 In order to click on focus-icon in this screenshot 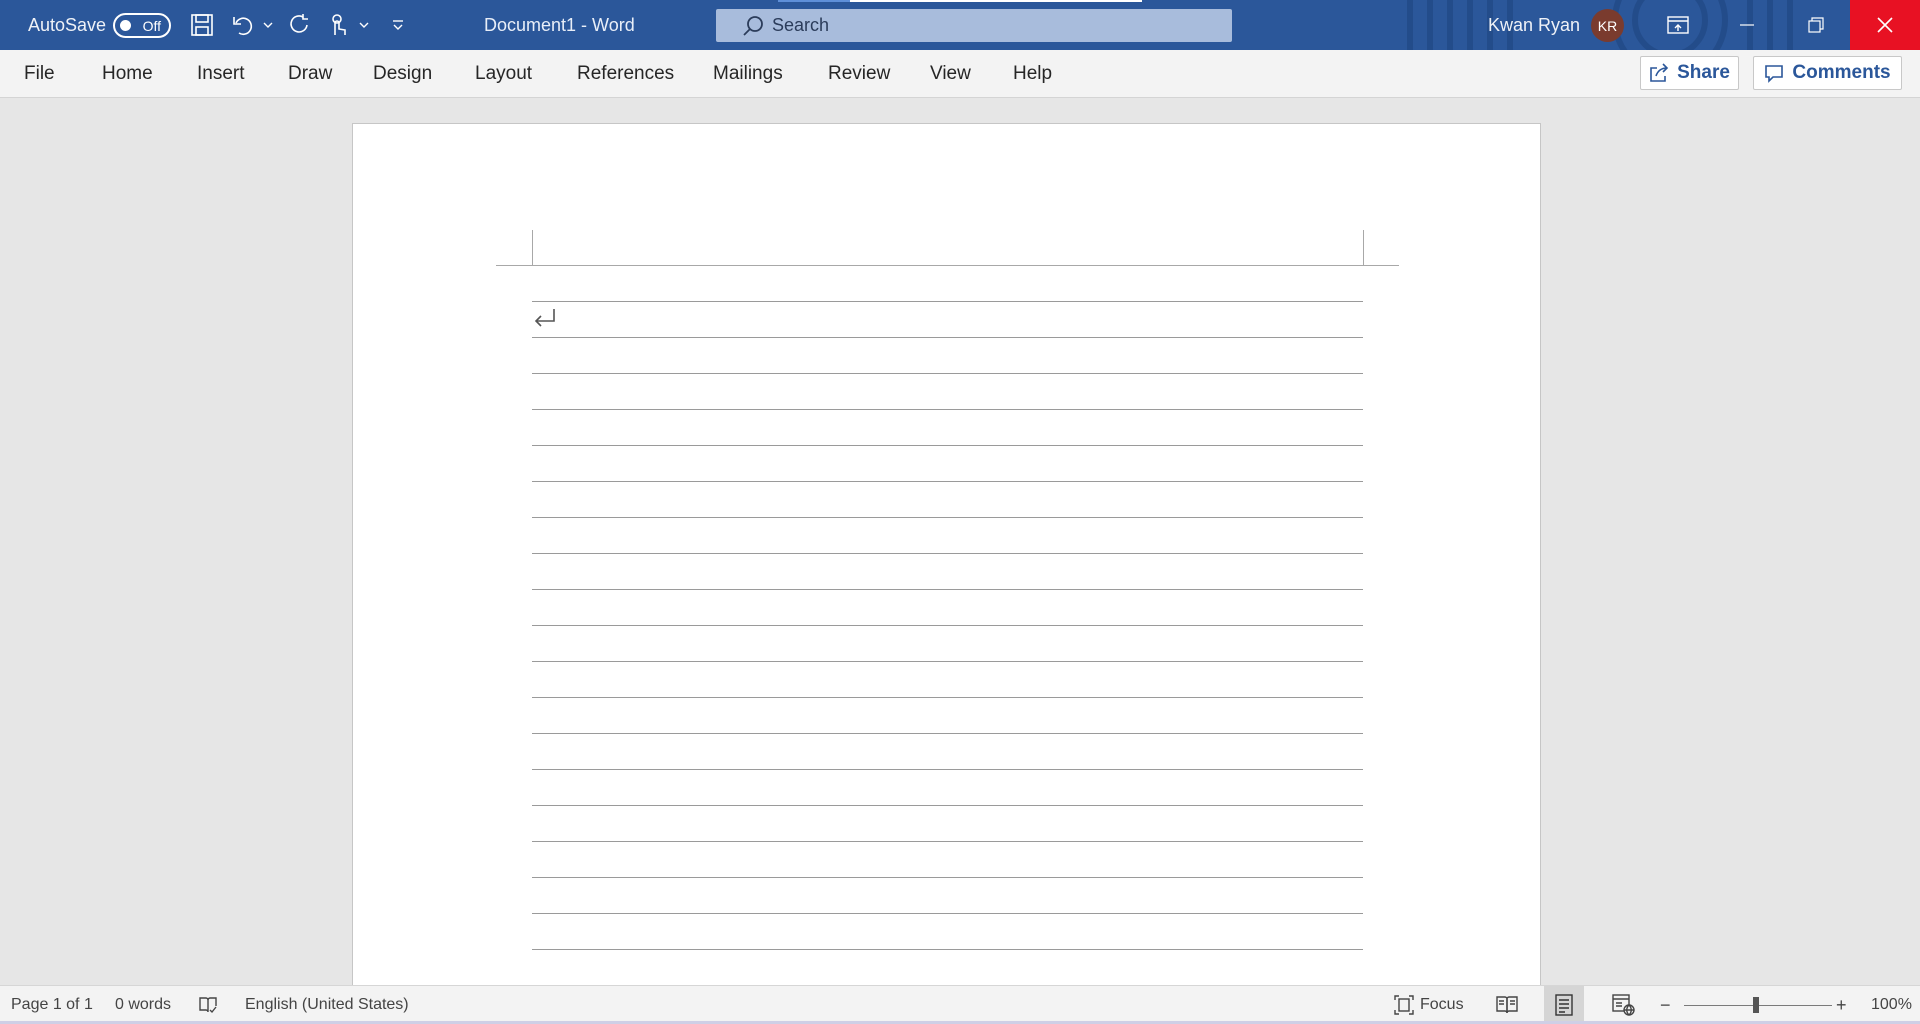, I will do `click(1404, 1005)`.